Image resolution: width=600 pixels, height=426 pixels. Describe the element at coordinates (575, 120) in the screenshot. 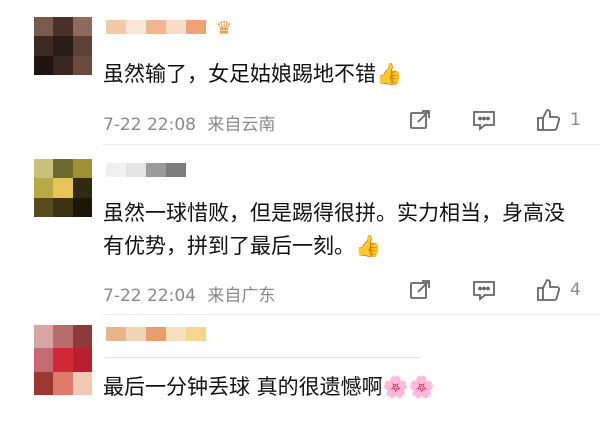

I see `like-count: 1` at that location.